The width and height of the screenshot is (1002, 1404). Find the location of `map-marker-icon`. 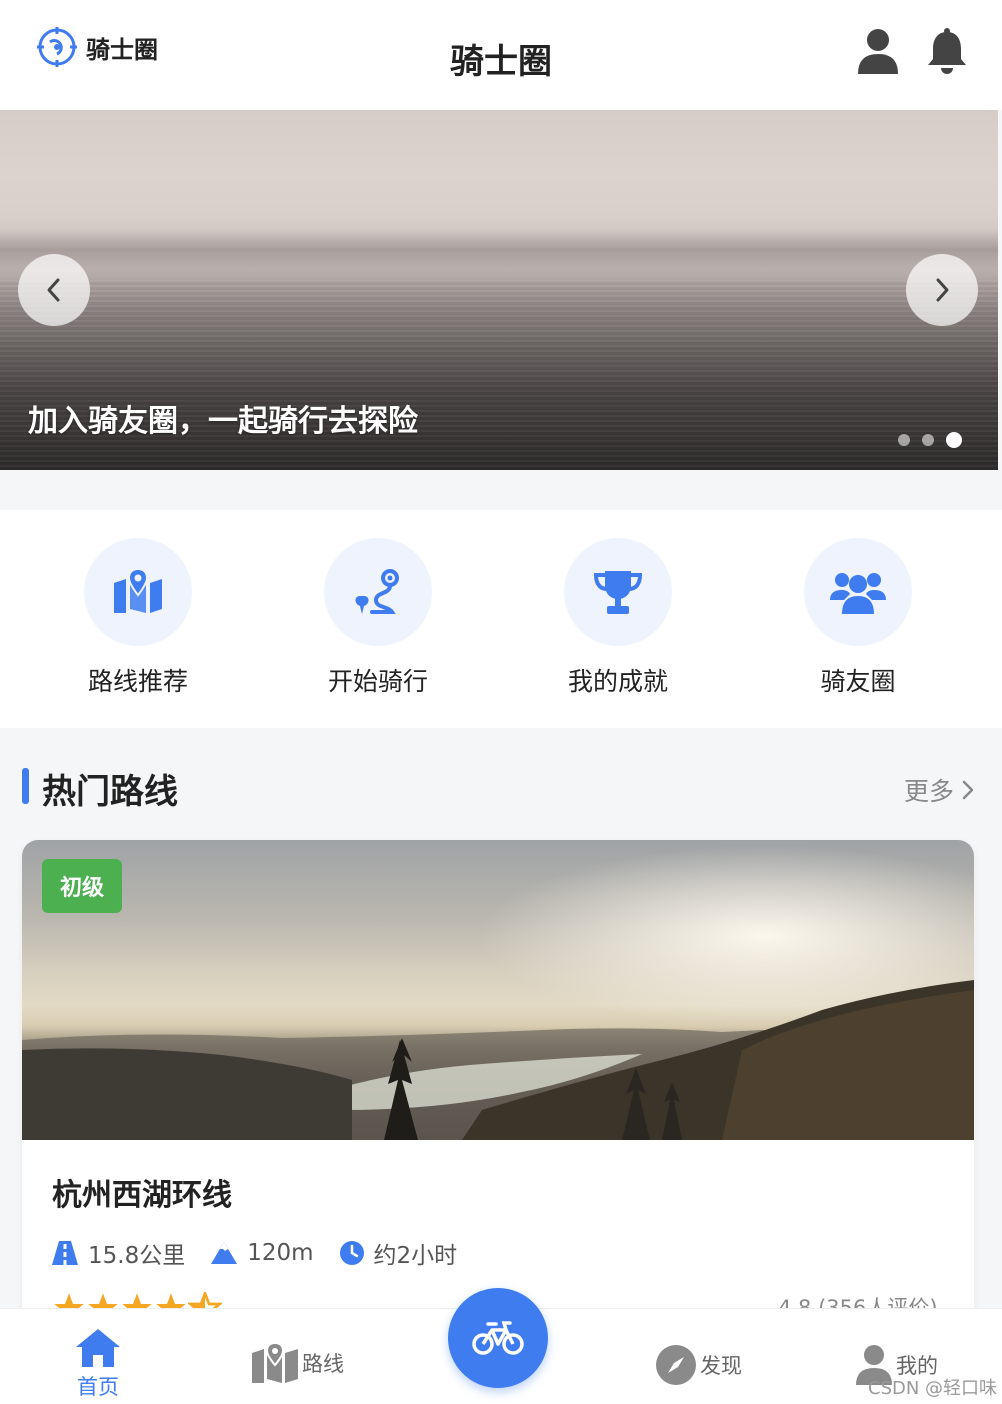

map-marker-icon is located at coordinates (138, 591).